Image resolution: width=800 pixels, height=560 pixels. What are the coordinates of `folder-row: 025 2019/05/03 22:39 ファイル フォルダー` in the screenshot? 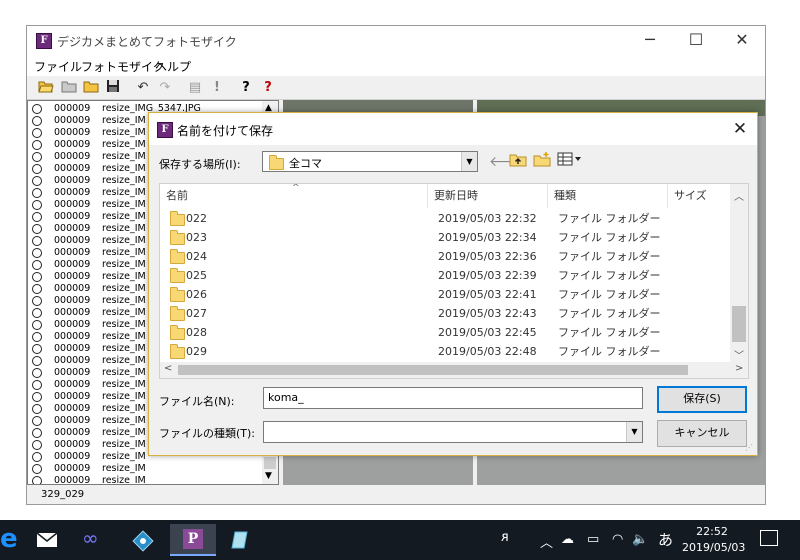 It's located at (445, 275).